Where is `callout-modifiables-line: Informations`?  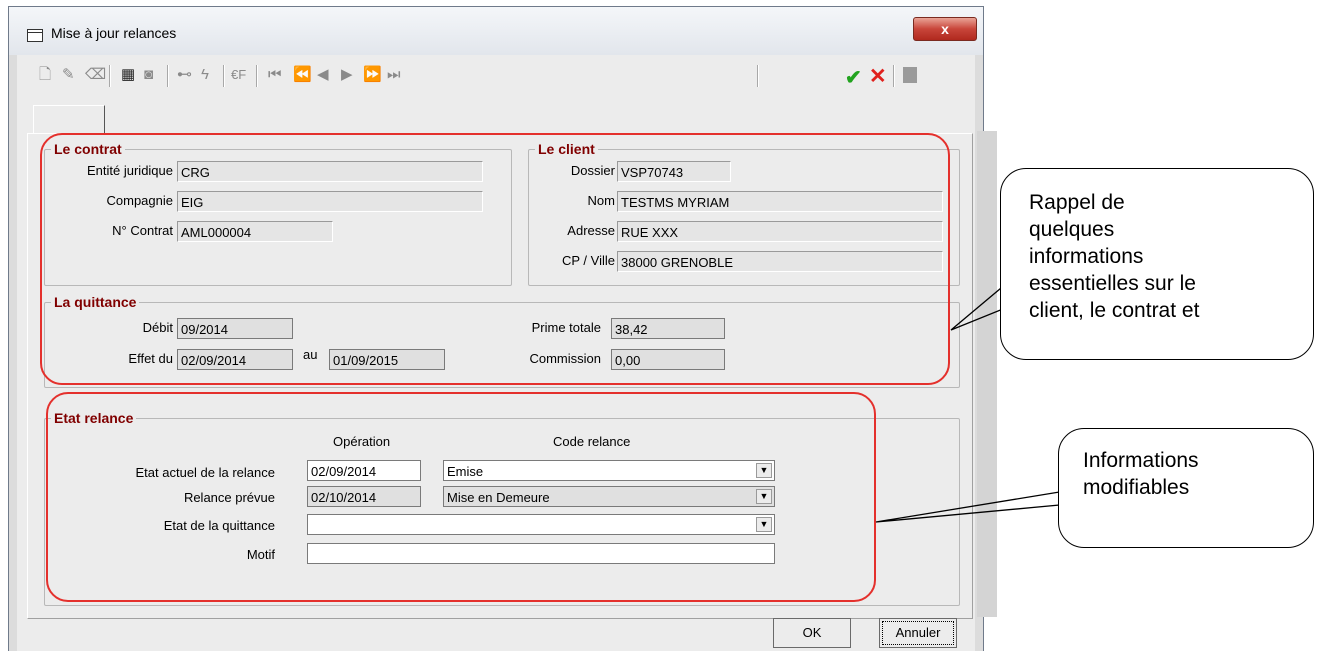
callout-modifiables-line: Informations is located at coordinates (1141, 460).